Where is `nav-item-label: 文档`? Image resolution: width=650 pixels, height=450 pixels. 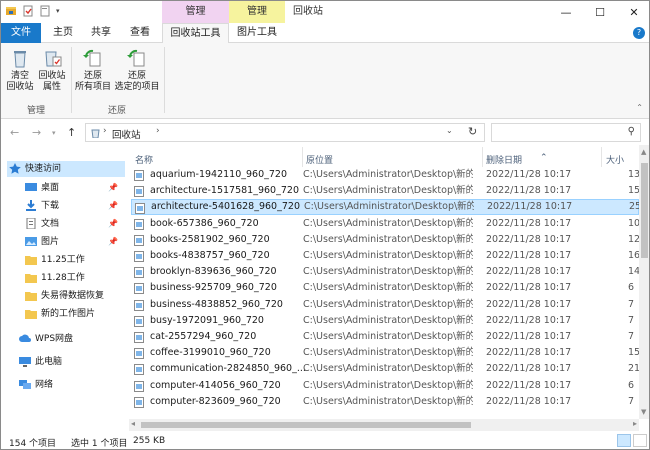 nav-item-label: 文档 is located at coordinates (50, 224).